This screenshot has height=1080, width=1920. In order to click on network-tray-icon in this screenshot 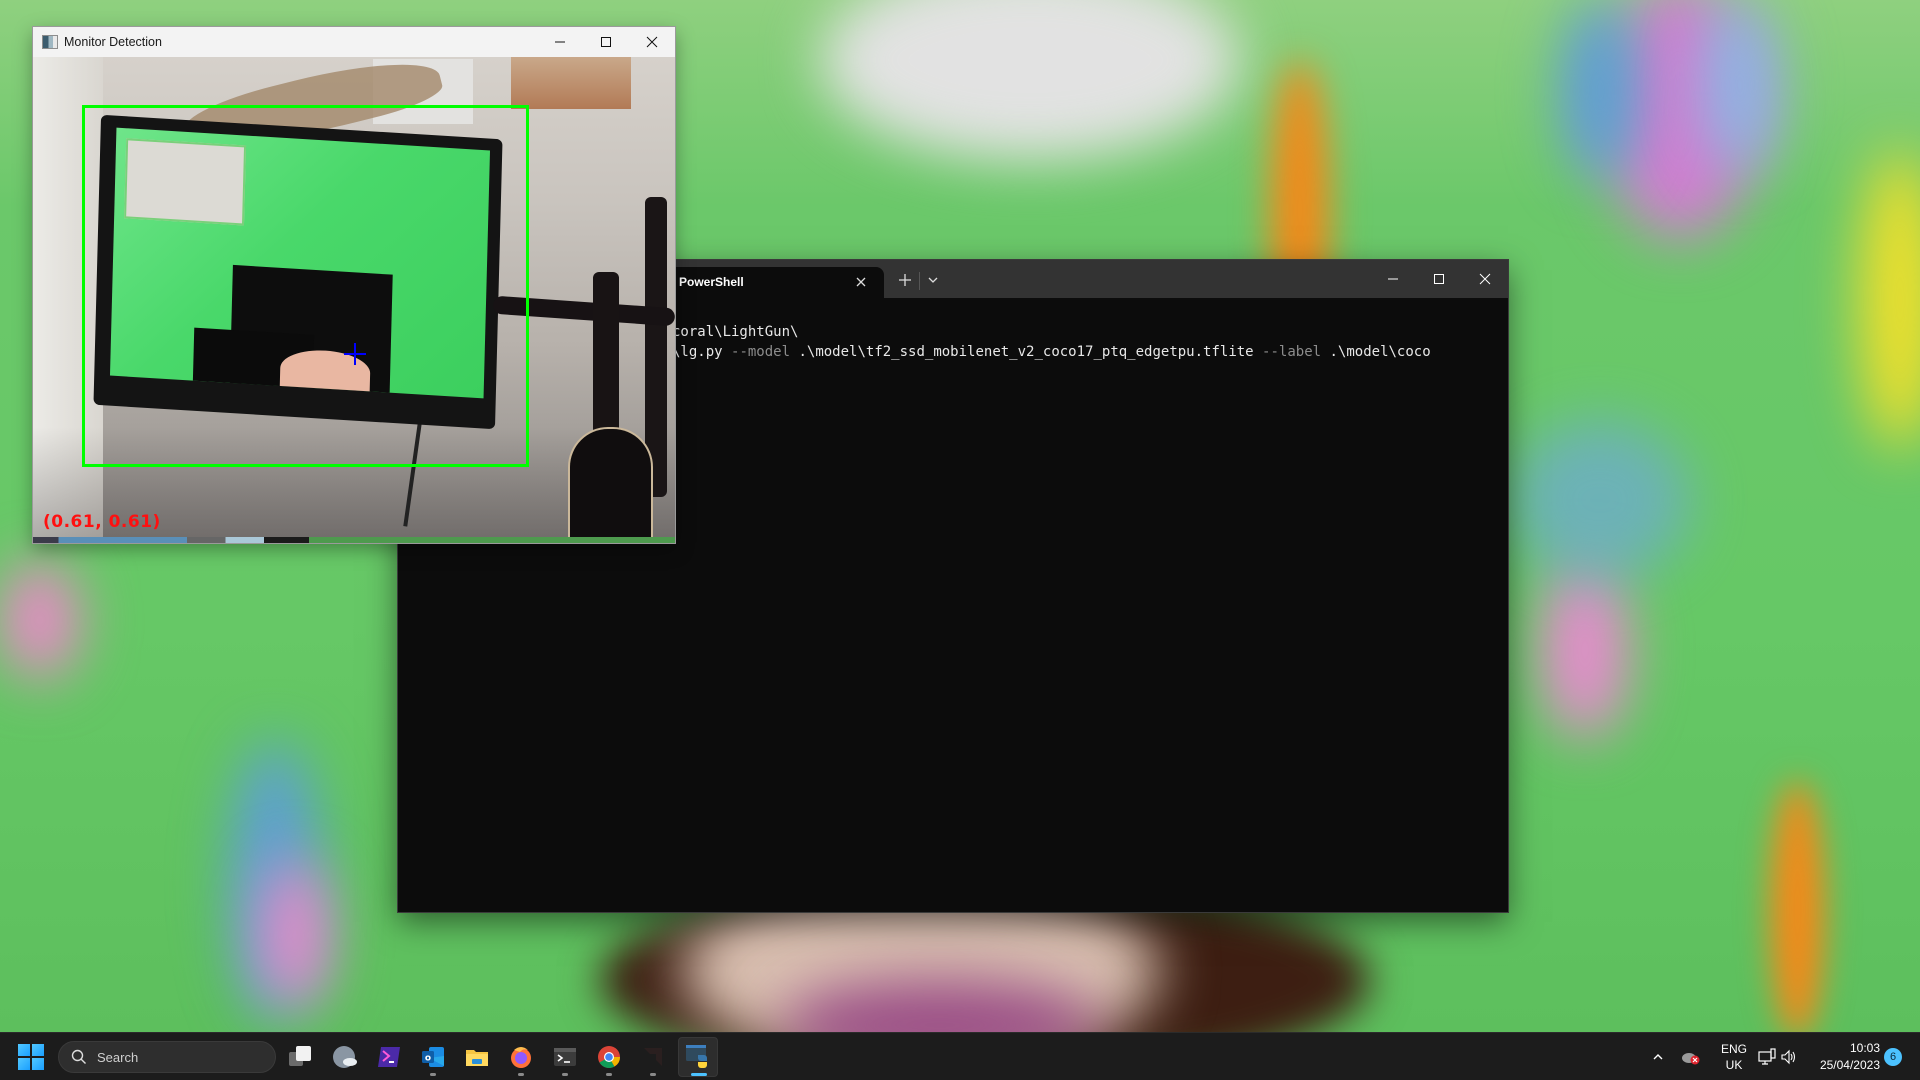, I will do `click(1767, 1056)`.